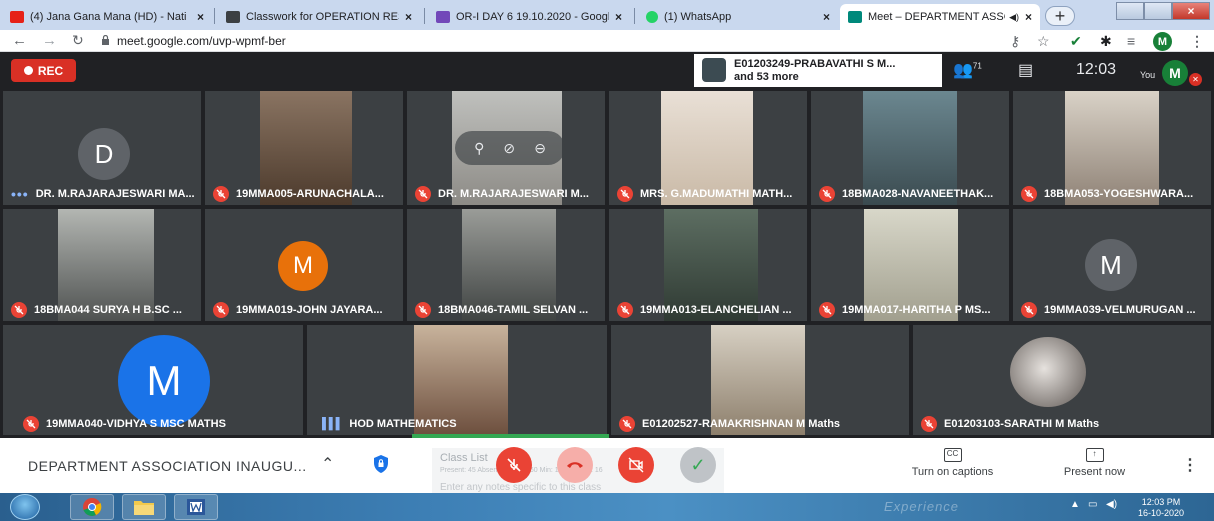 The height and width of the screenshot is (521, 1214). Describe the element at coordinates (107, 17) in the screenshot. I see `tab-youtube: (4) Jana Gana Mana (HD) - Nati ×` at that location.